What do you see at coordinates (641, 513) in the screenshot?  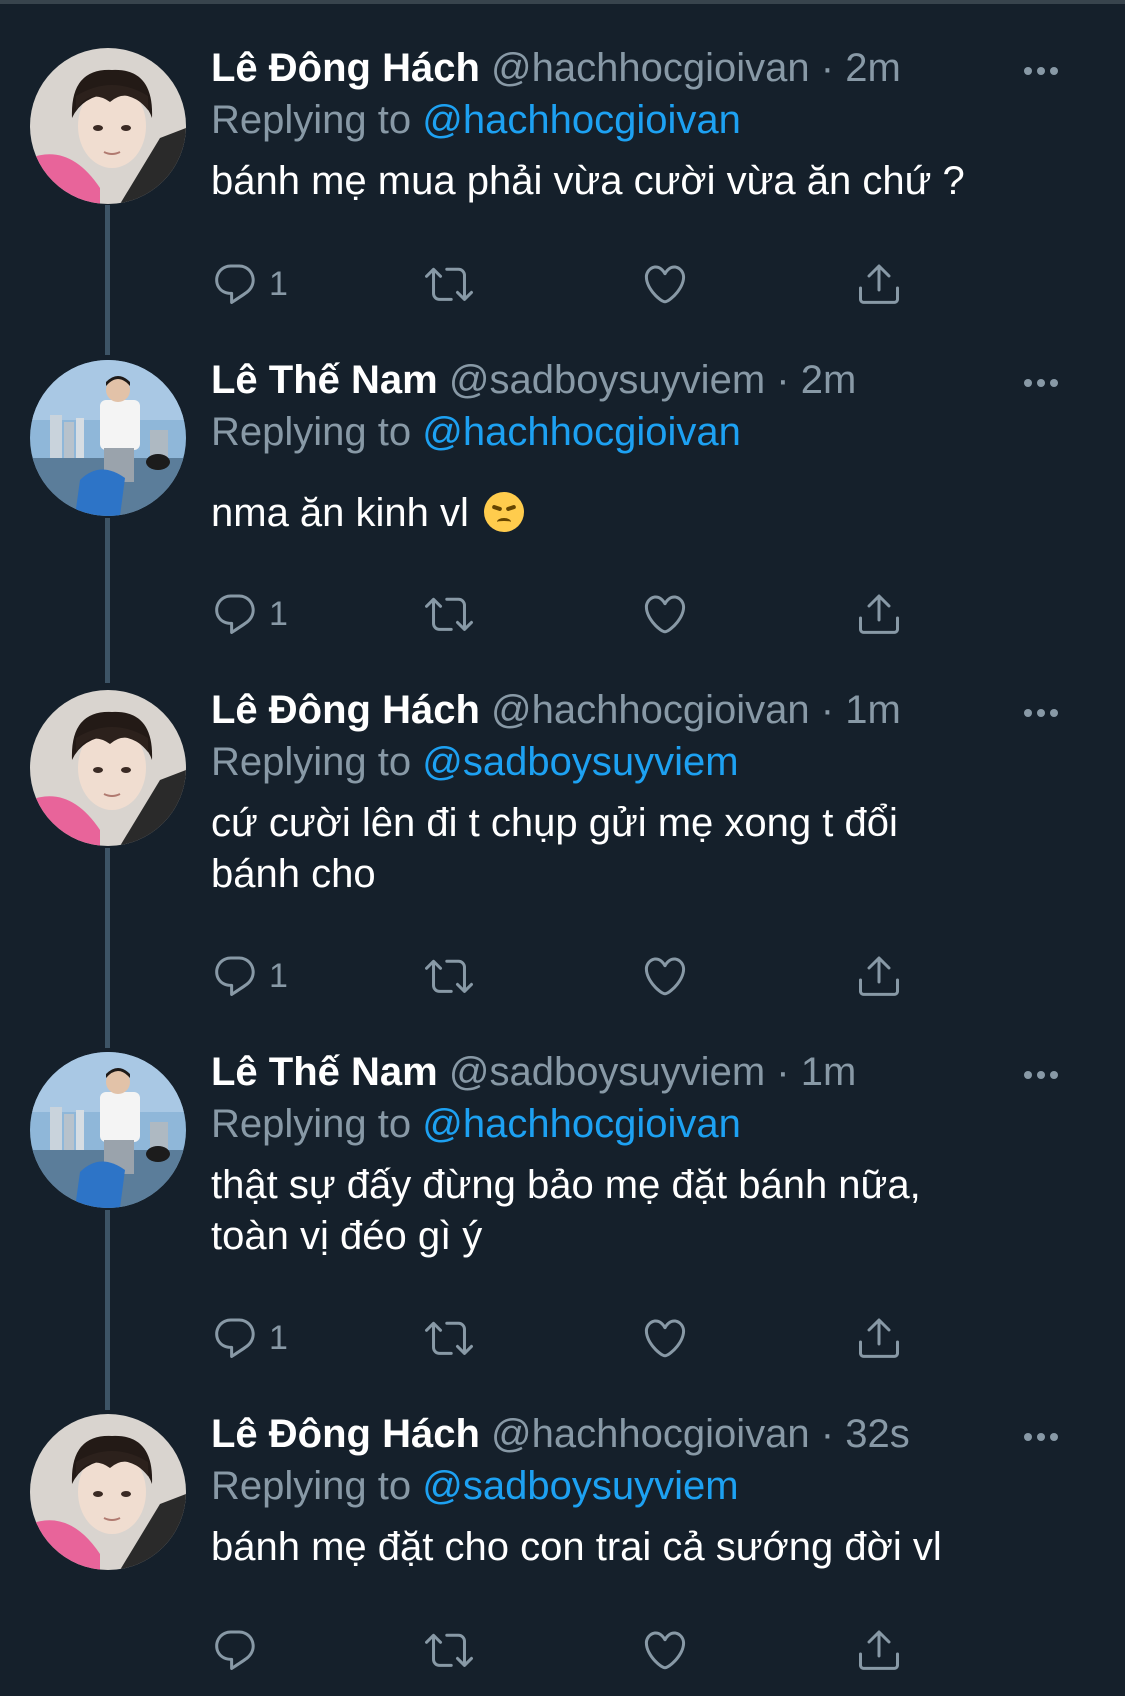 I see `tweet-text: nma ăn kinh vl` at bounding box center [641, 513].